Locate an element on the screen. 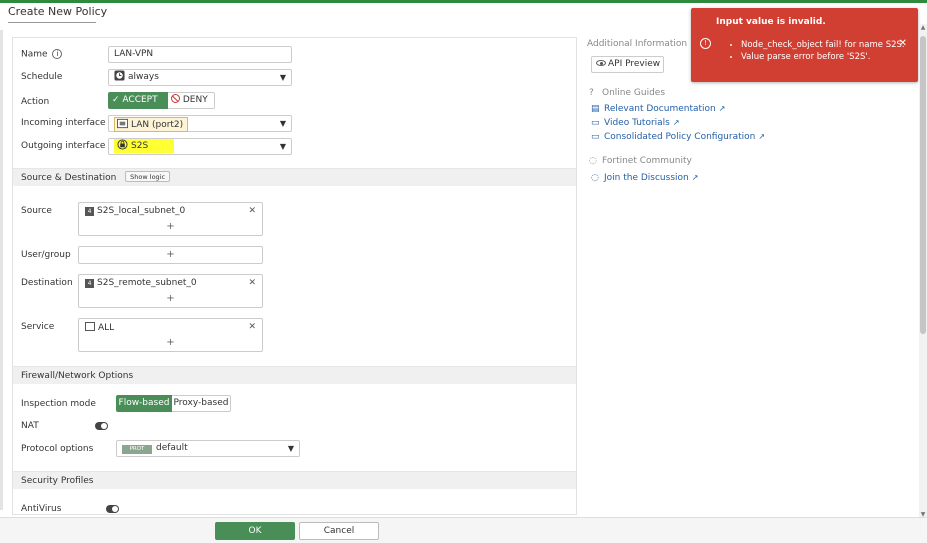 This screenshot has height=543, width=927. accept-button: ✓ ACCEPT is located at coordinates (138, 100).